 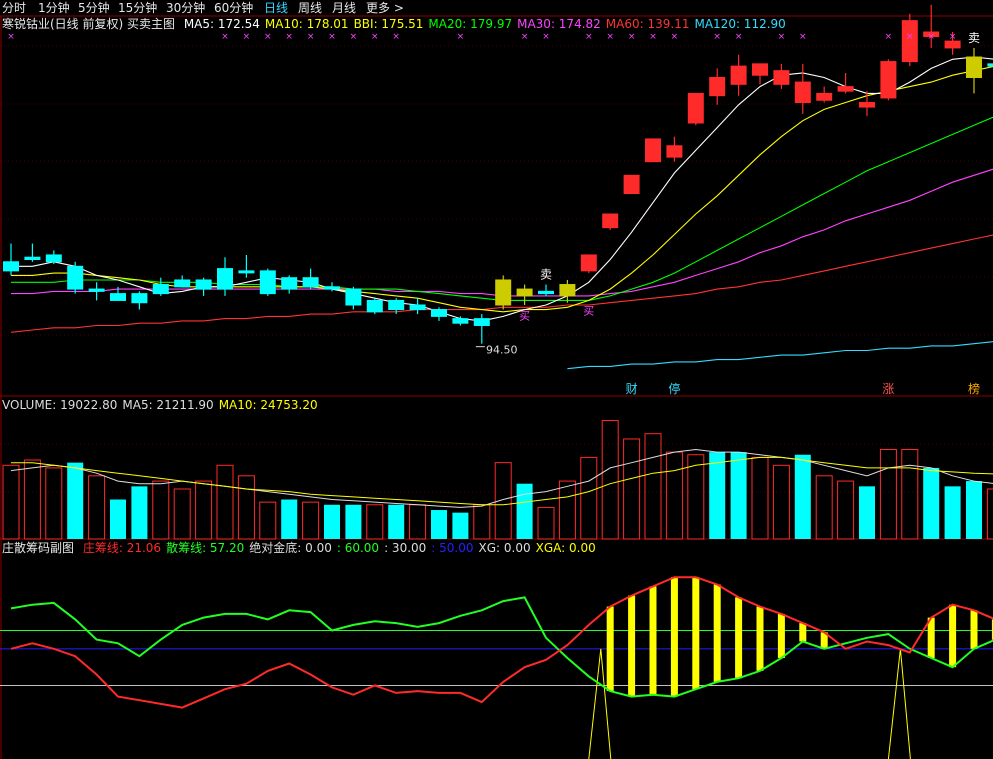 What do you see at coordinates (888, 388) in the screenshot?
I see `event-marker-zhang: 涨` at bounding box center [888, 388].